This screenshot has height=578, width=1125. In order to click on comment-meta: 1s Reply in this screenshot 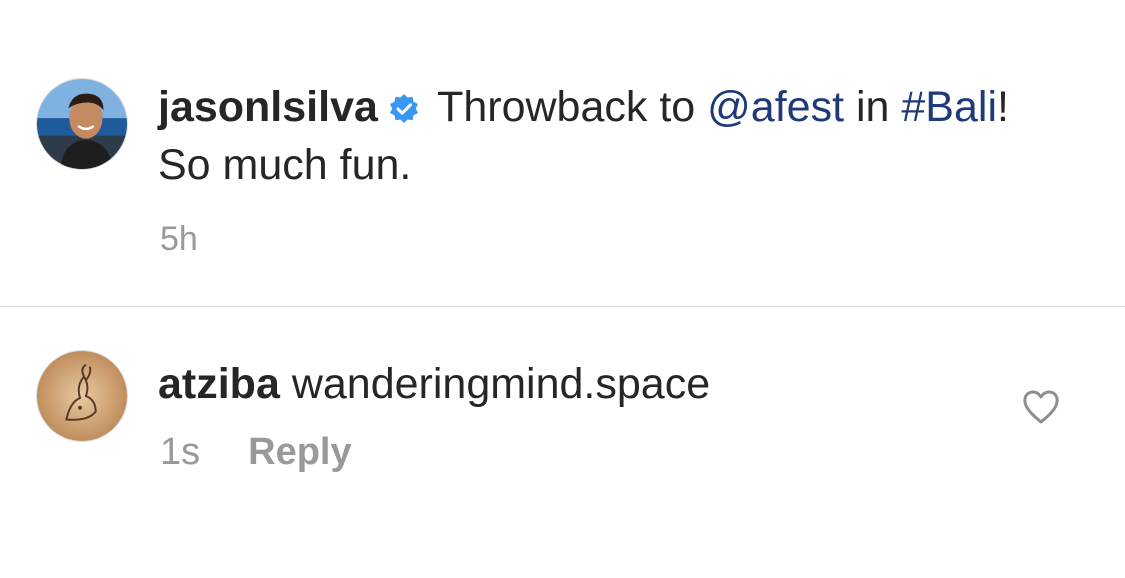, I will do `click(256, 452)`.